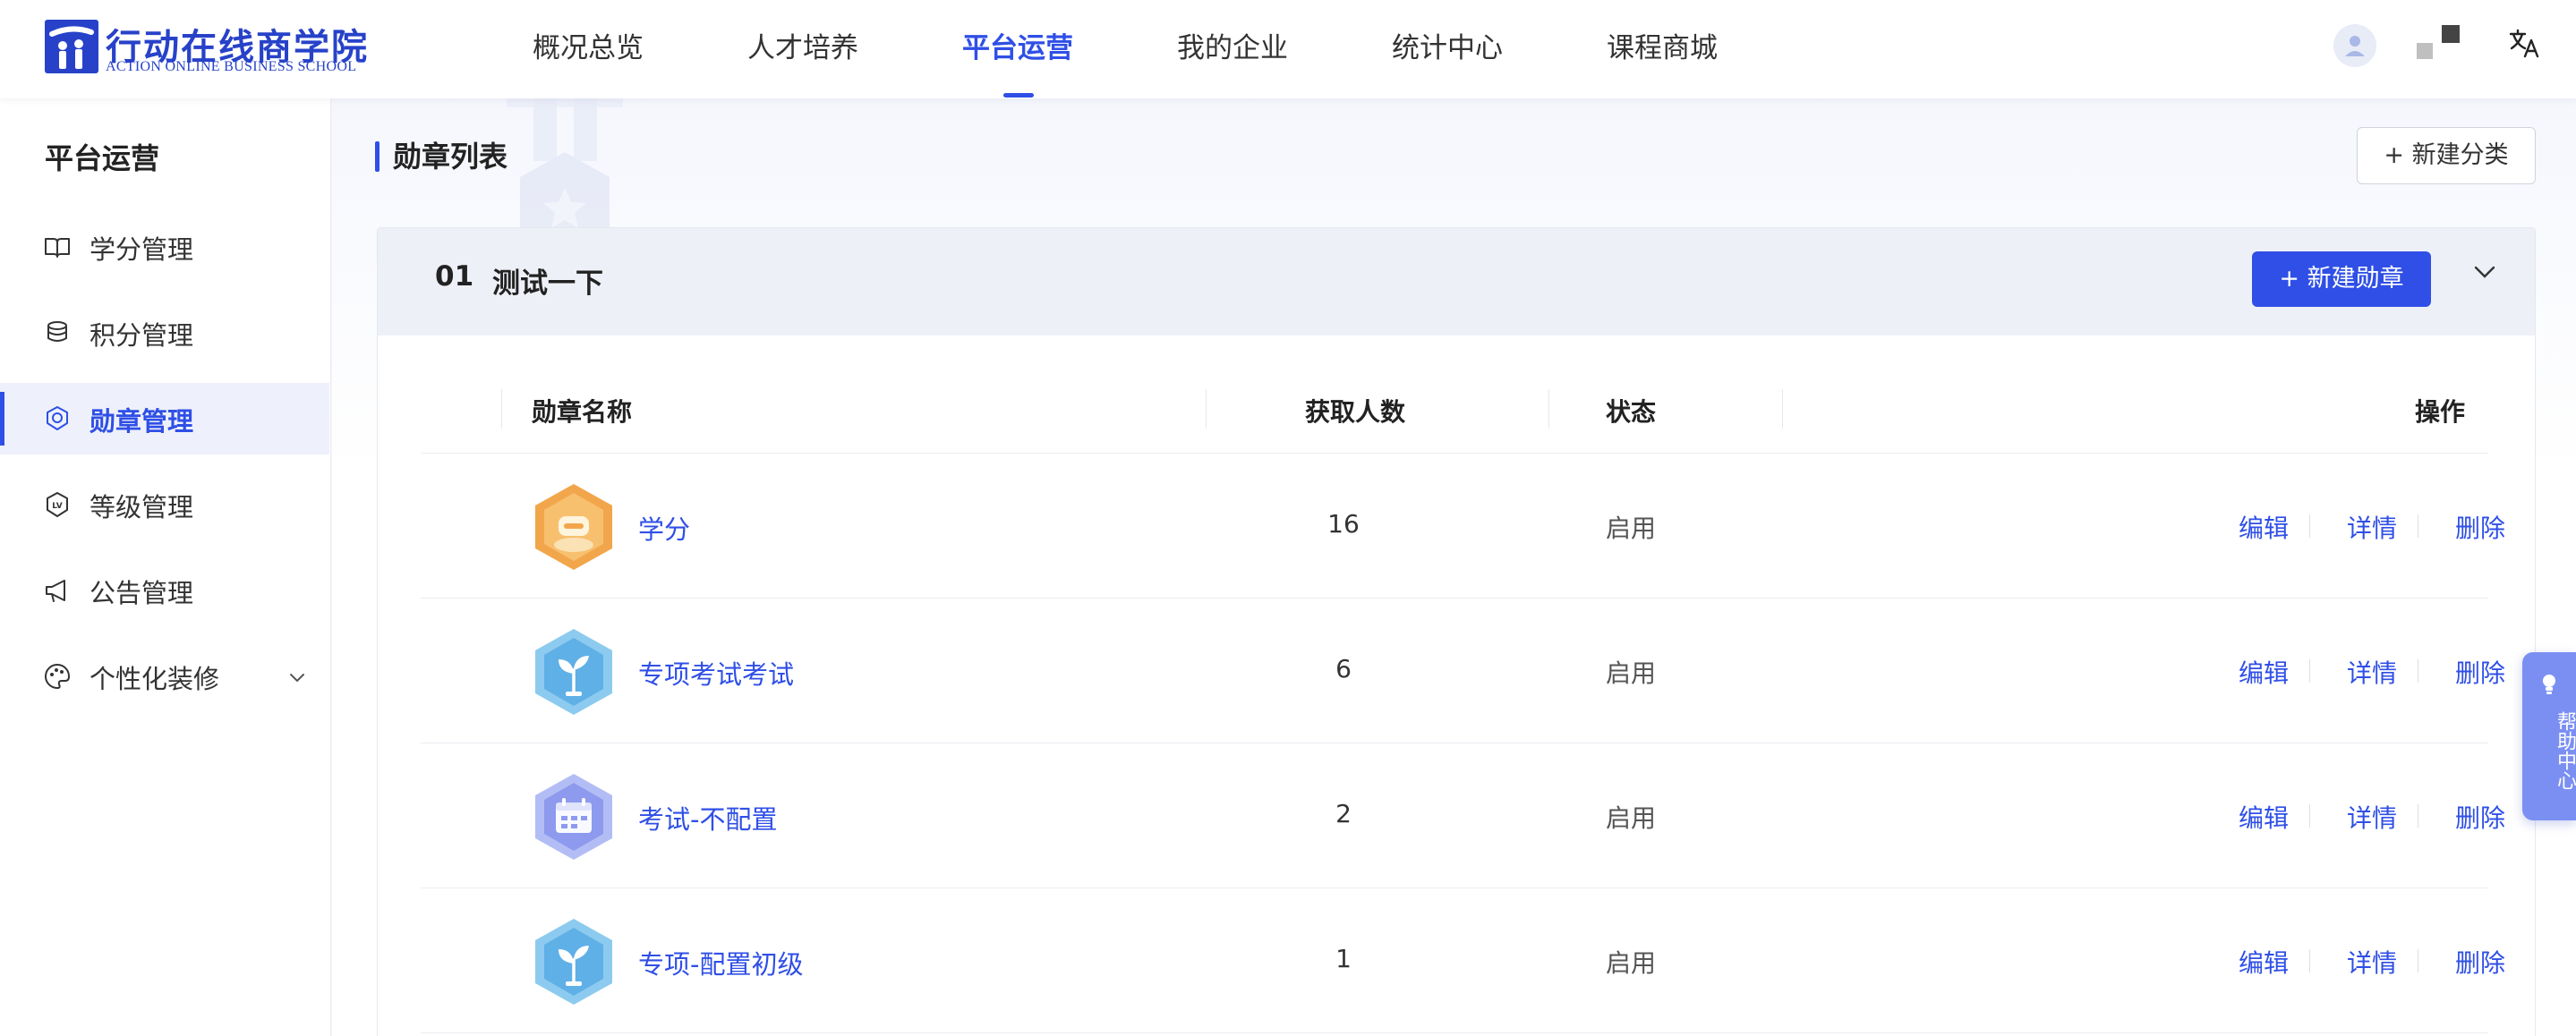 This screenshot has height=1036, width=2576. Describe the element at coordinates (573, 527) in the screenshot. I see `orange-credit-badge-icon` at that location.